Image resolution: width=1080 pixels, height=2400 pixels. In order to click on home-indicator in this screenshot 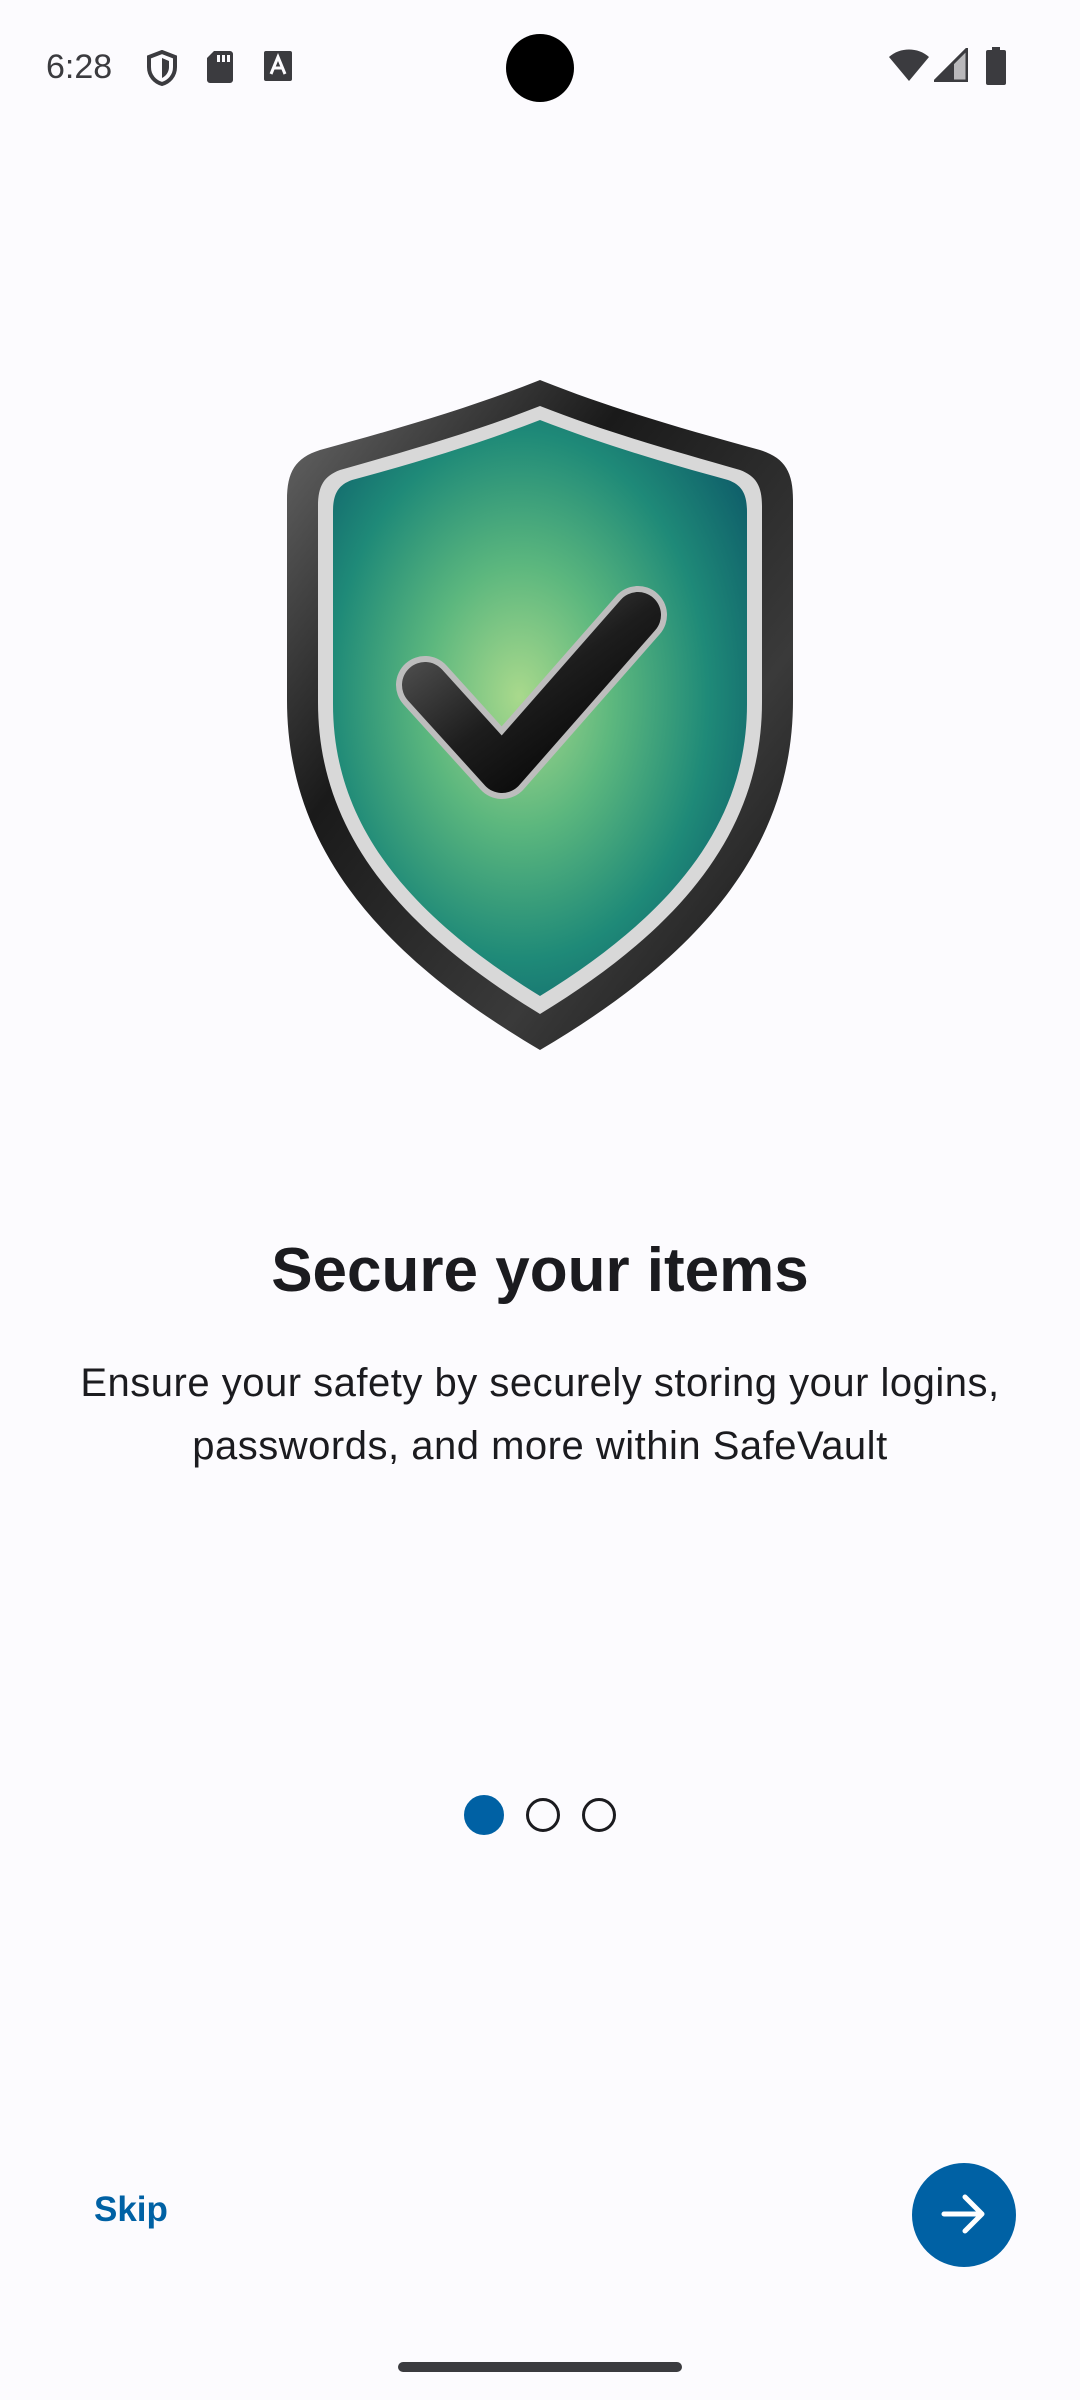, I will do `click(540, 2367)`.